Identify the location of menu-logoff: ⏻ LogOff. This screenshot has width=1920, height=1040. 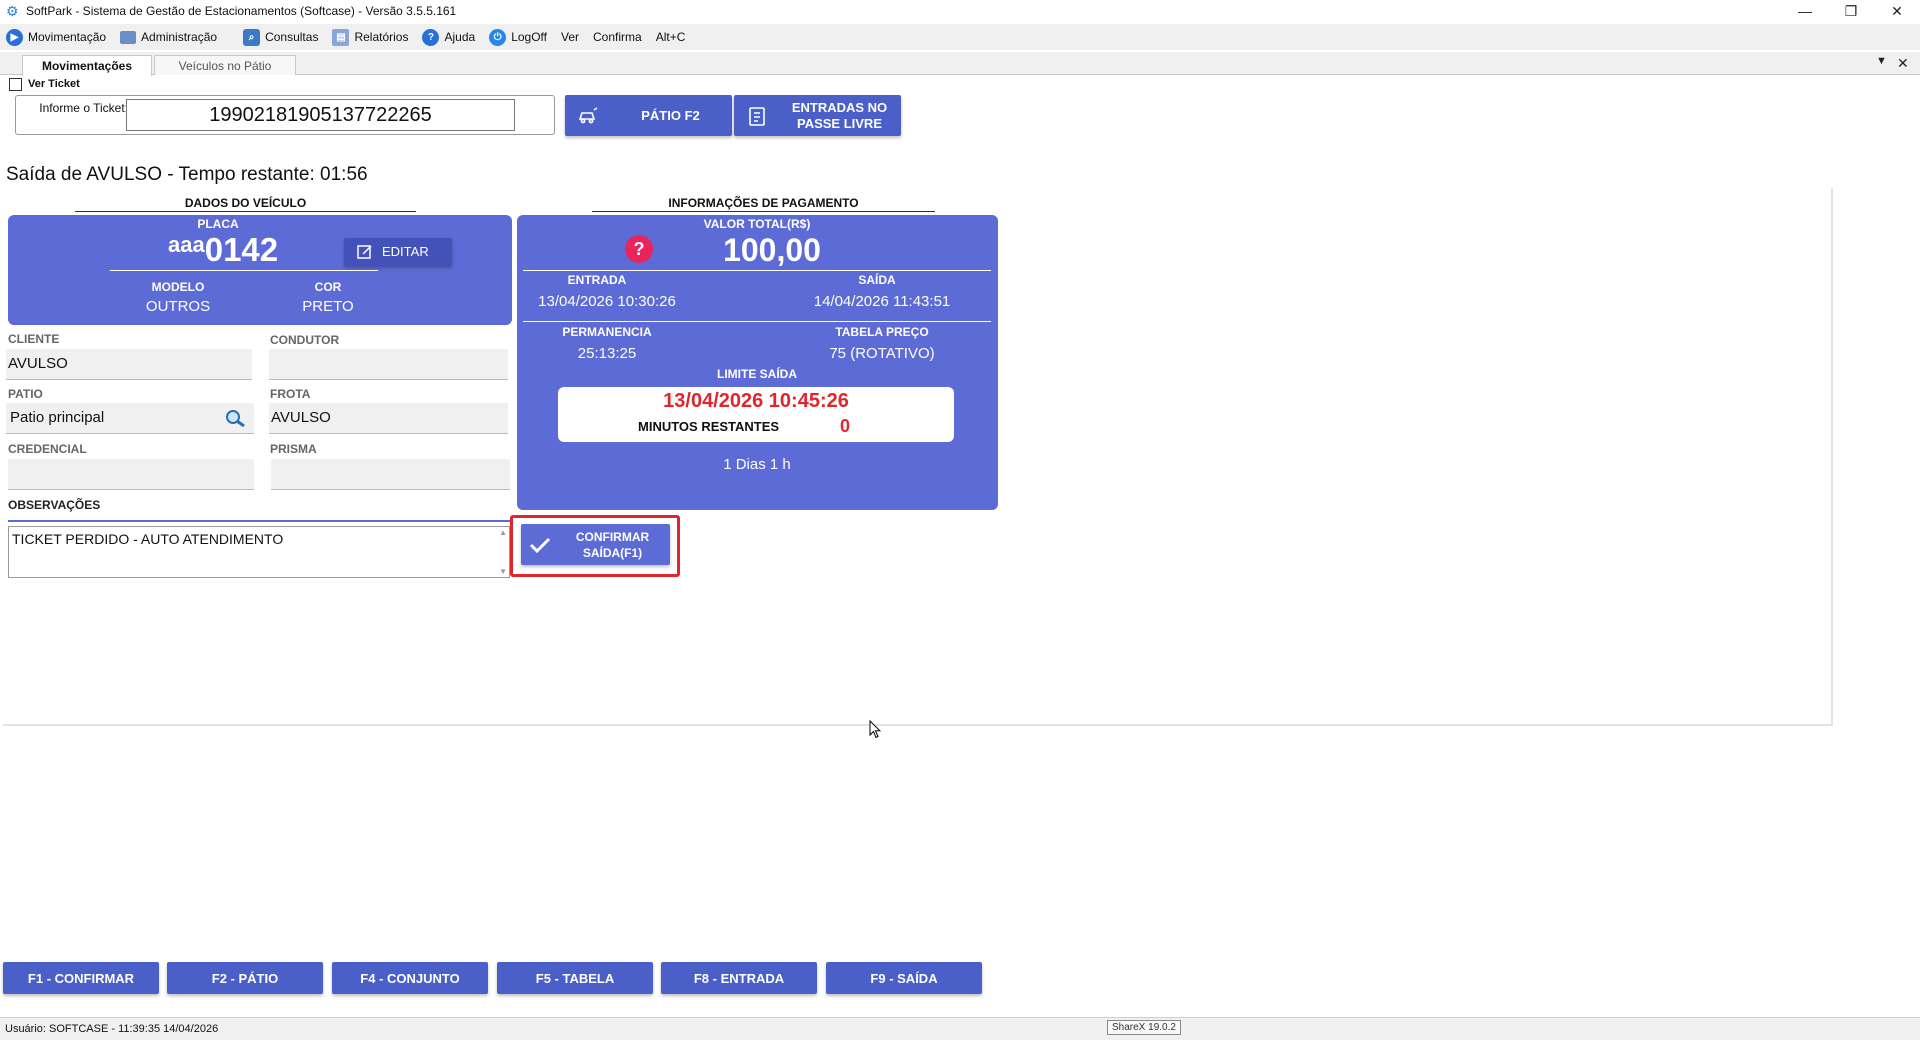
(518, 37).